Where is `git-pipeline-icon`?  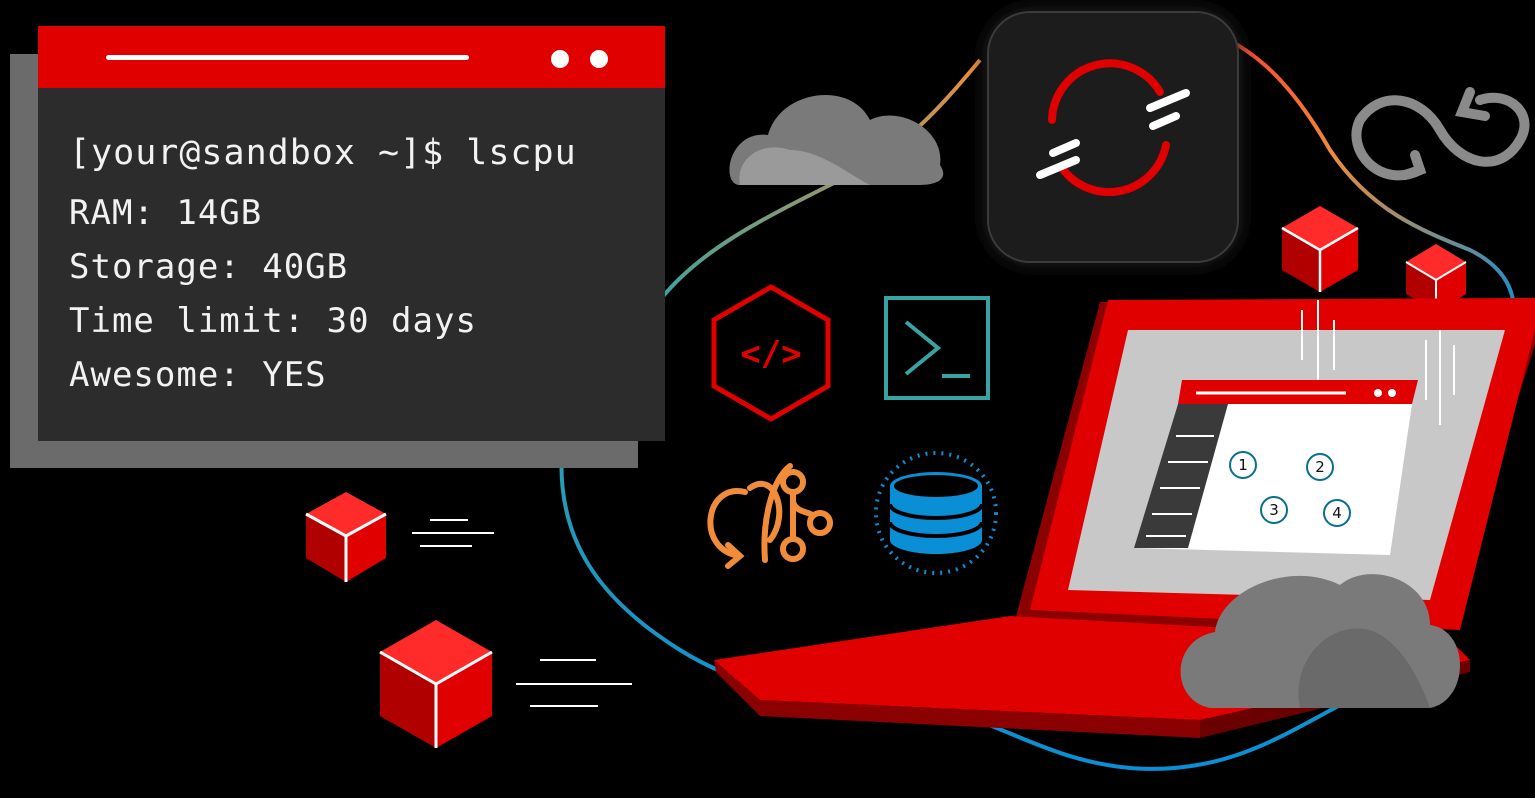 git-pipeline-icon is located at coordinates (770, 516).